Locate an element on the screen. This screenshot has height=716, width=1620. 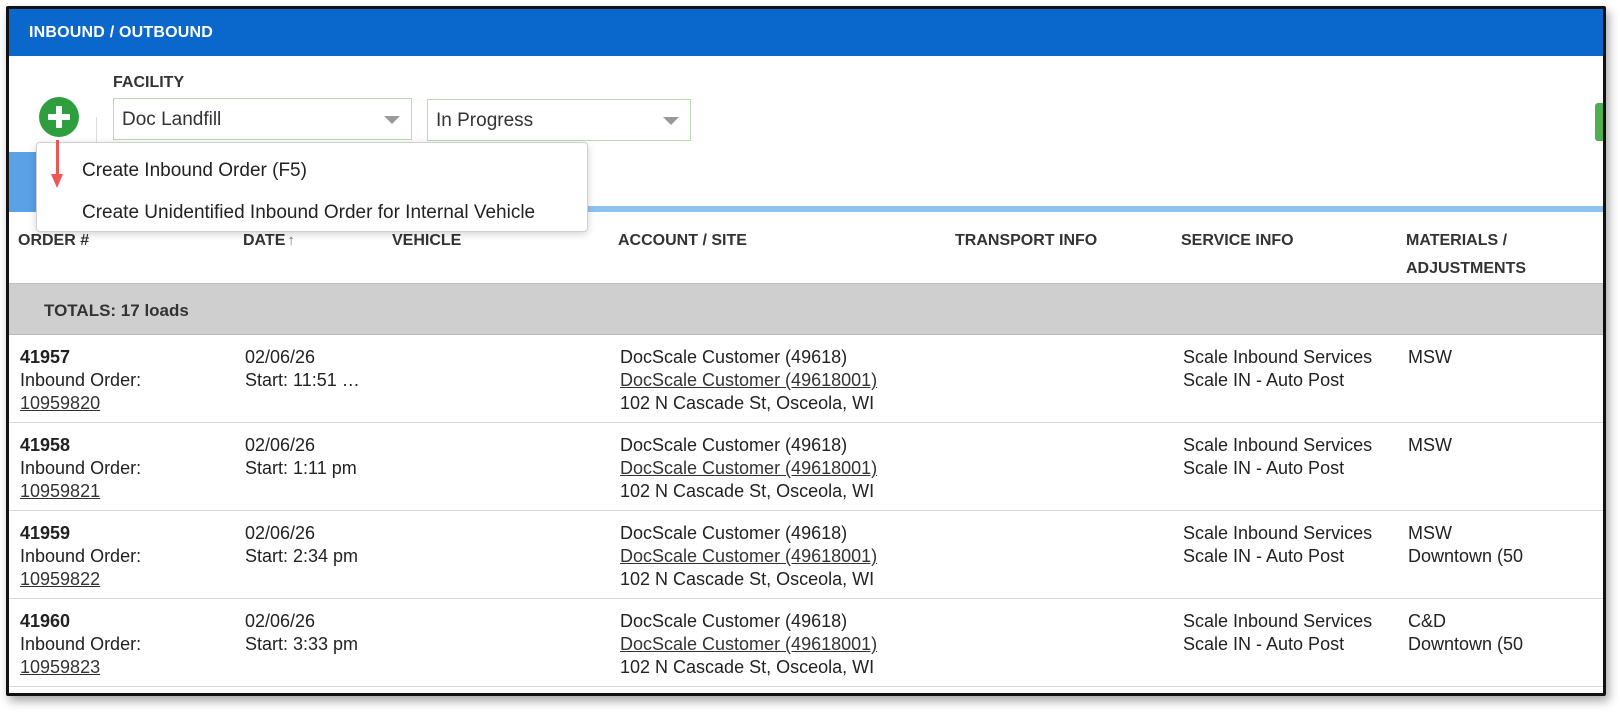
totals-label: TOTALS: 17 loads is located at coordinates (116, 310).